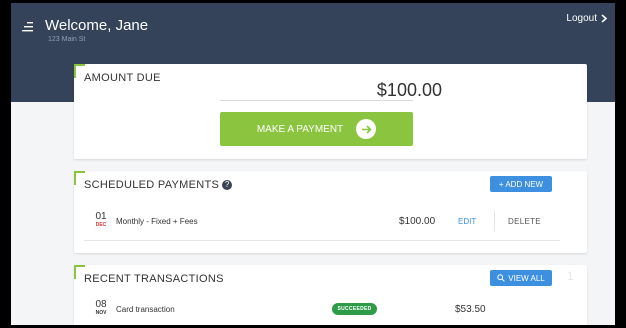 The width and height of the screenshot is (626, 328). I want to click on help-icon: ?, so click(227, 185).